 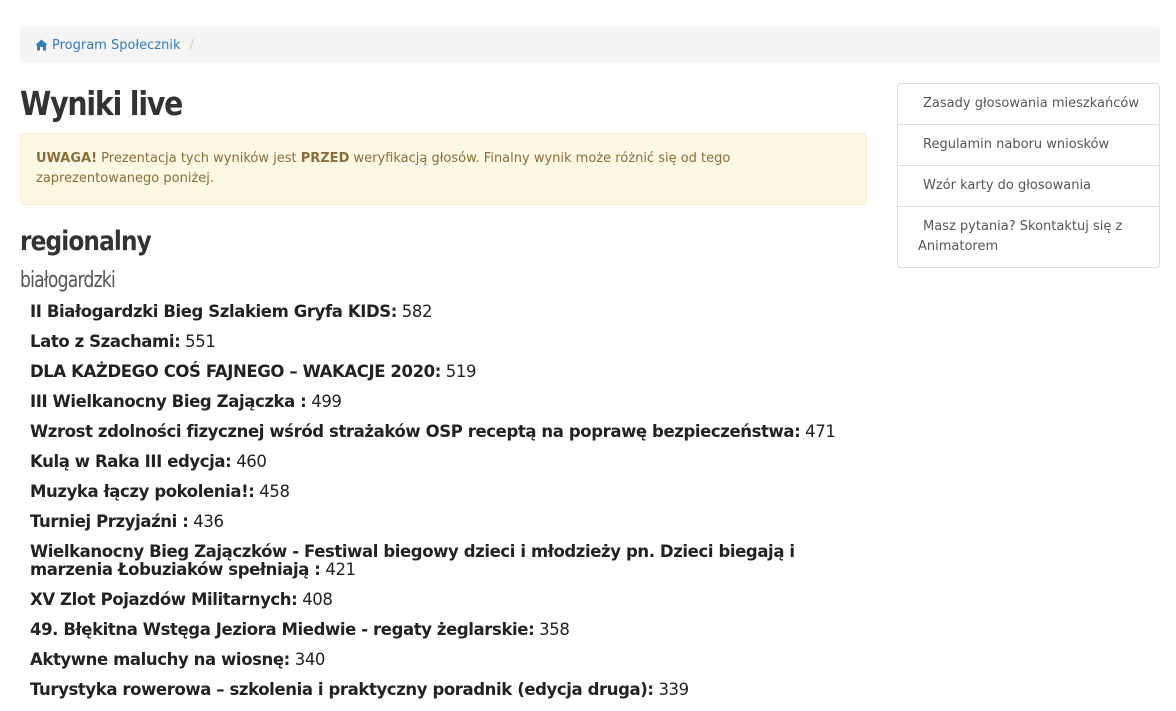 What do you see at coordinates (86, 241) in the screenshot?
I see `category-heading: regionalny` at bounding box center [86, 241].